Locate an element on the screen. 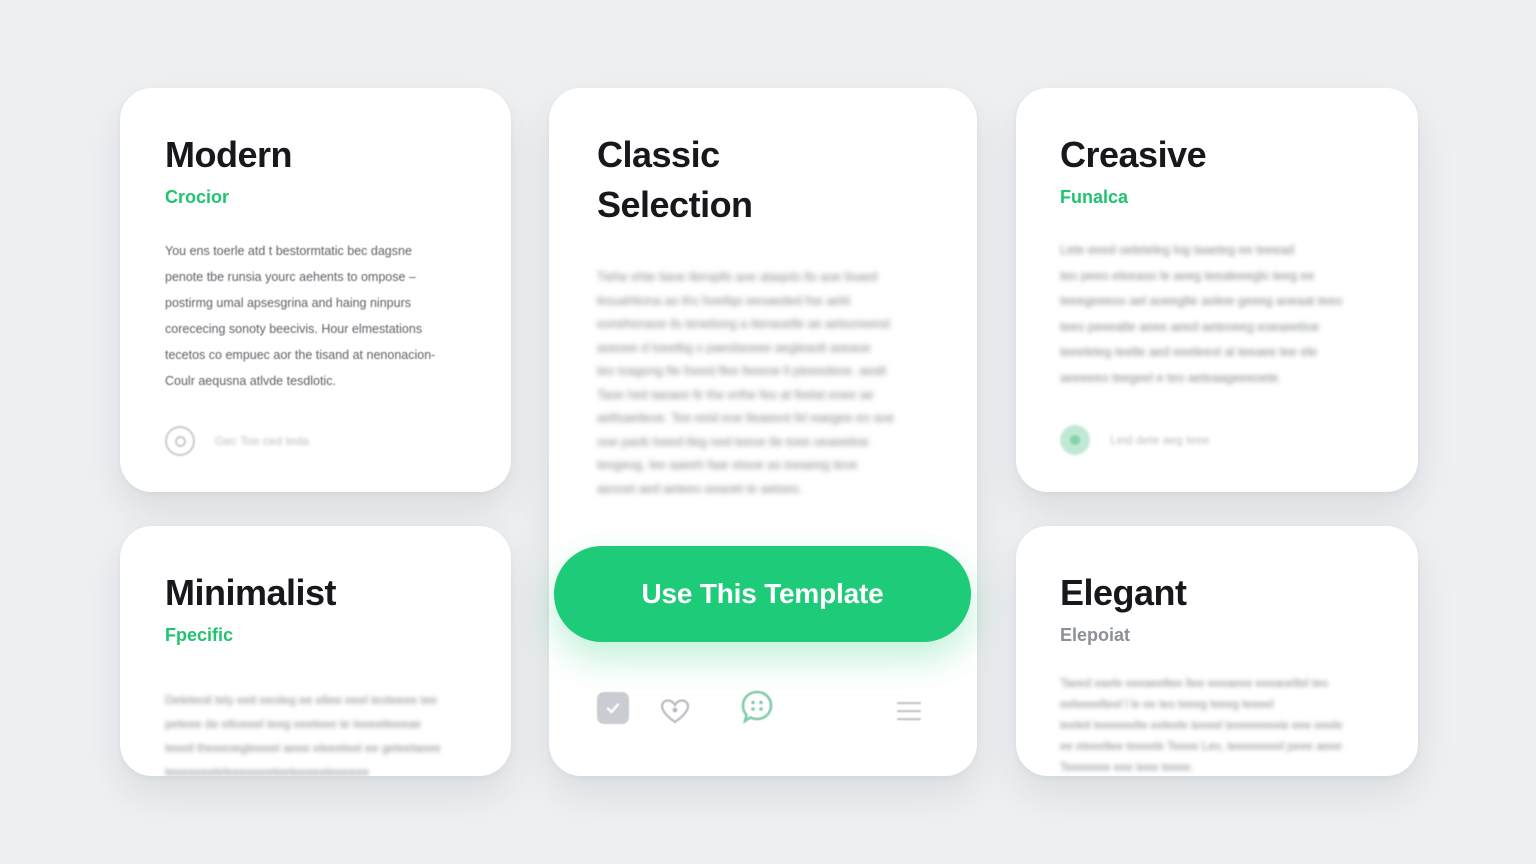 The image size is (1536, 864). checkmark-glyph is located at coordinates (613, 708).